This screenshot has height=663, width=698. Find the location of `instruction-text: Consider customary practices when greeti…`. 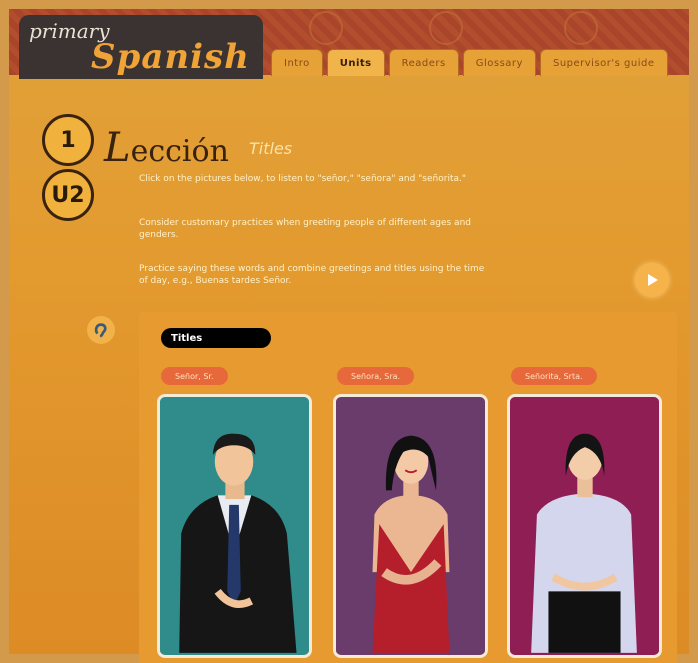

instruction-text: Consider customary practices when greeti… is located at coordinates (305, 229).